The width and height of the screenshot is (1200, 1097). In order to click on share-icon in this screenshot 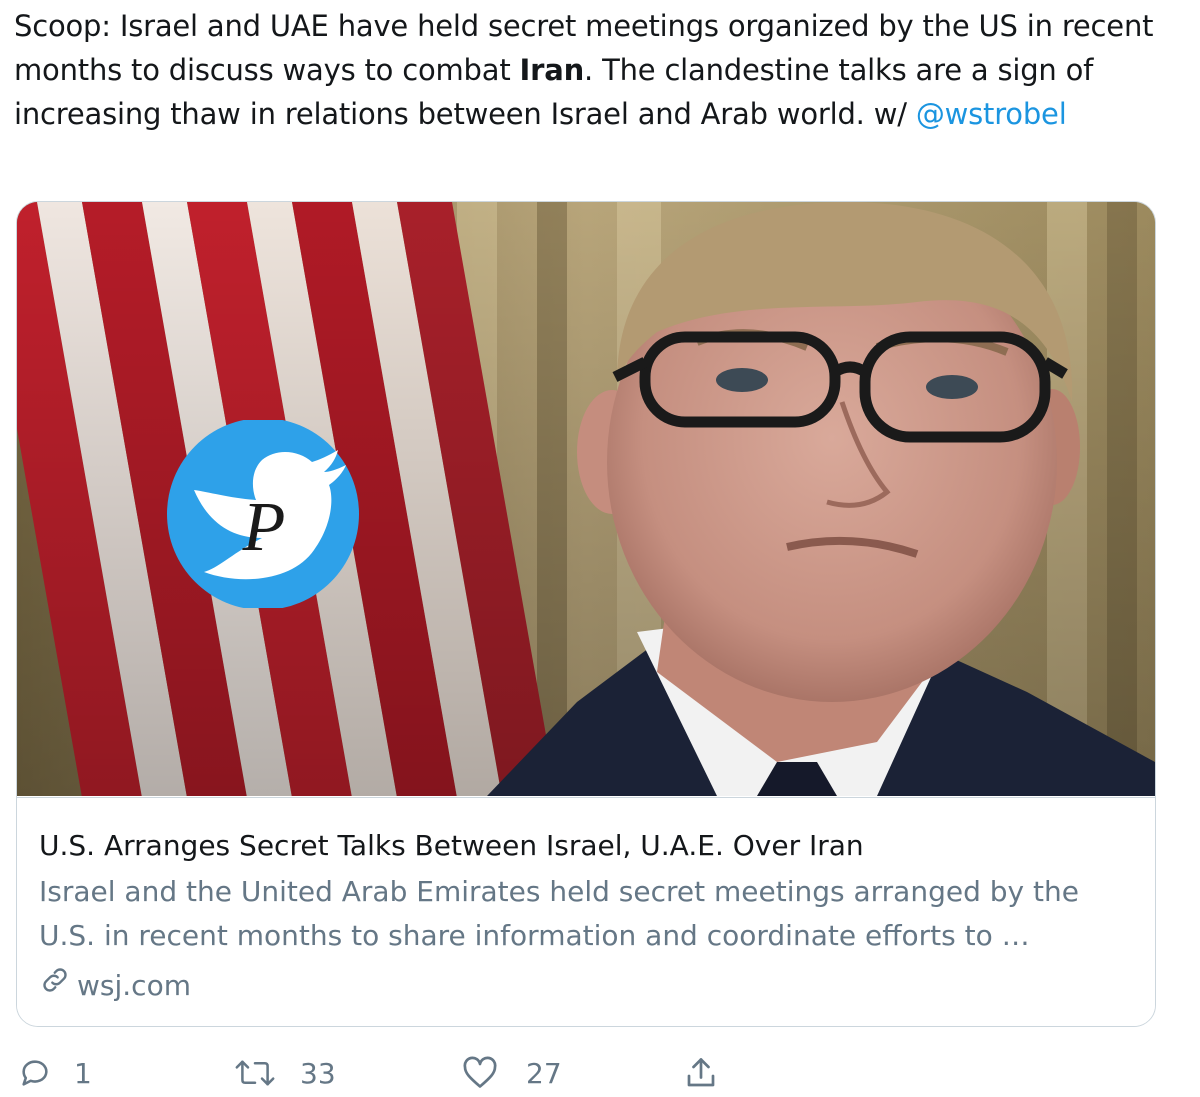, I will do `click(701, 1073)`.